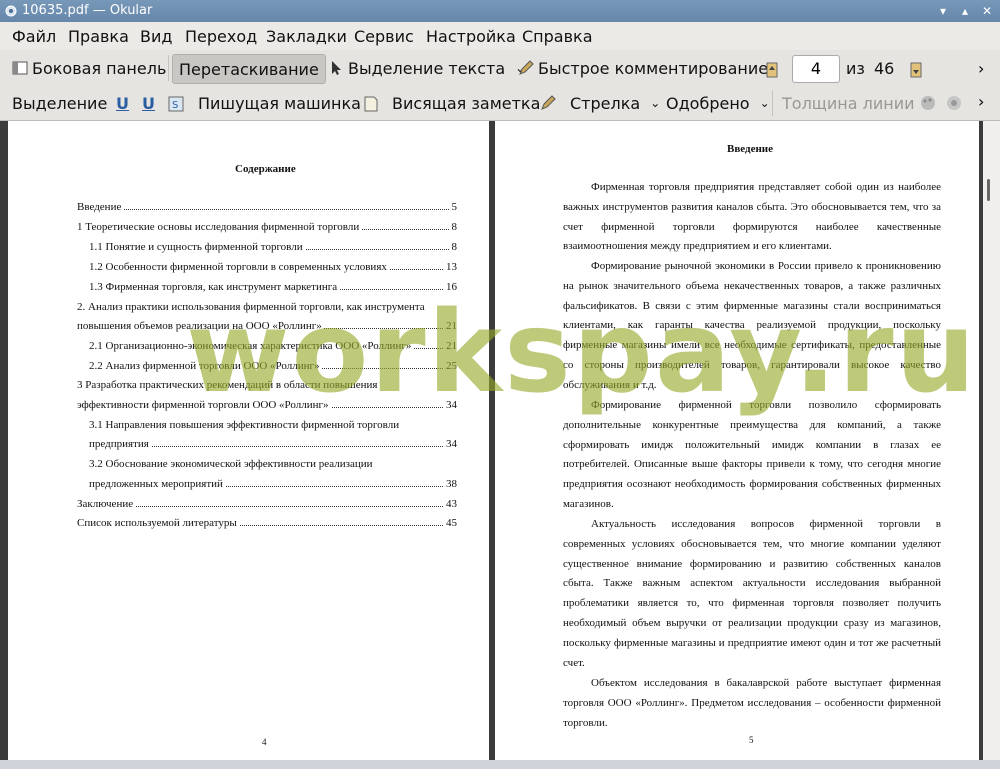 The image size is (1000, 769). I want to click on highlight-tool-button: Выделение, so click(59, 103).